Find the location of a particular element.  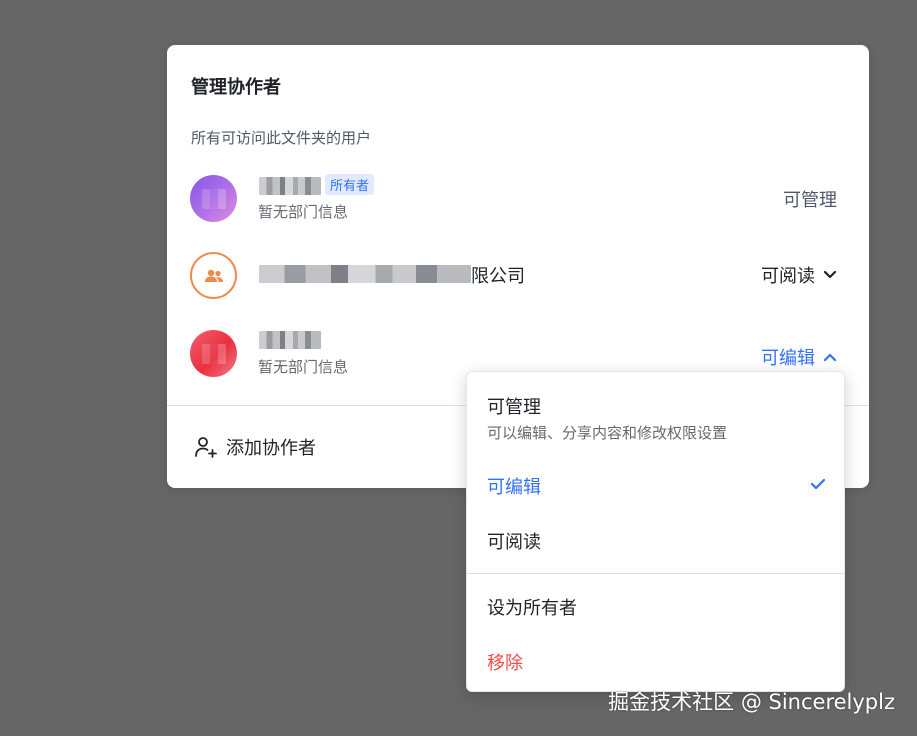

permission-dropdown: 可编辑 is located at coordinates (799, 357).